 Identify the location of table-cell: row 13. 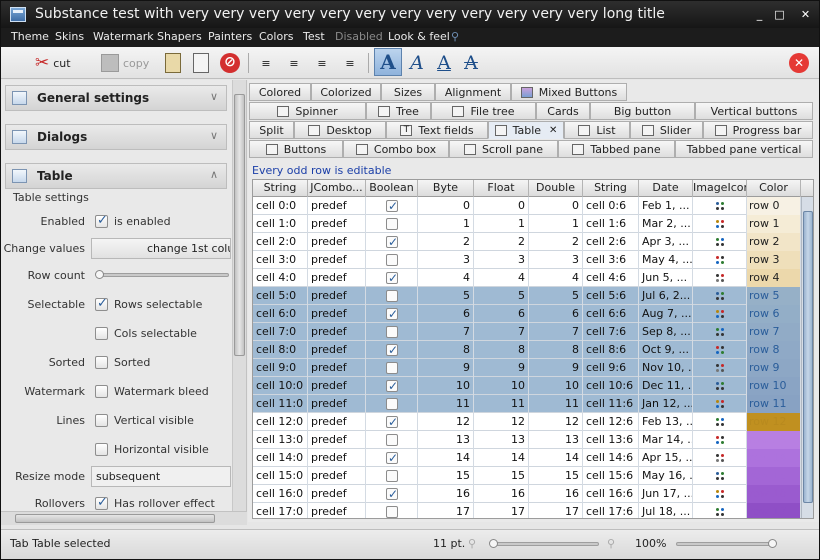
(774, 440).